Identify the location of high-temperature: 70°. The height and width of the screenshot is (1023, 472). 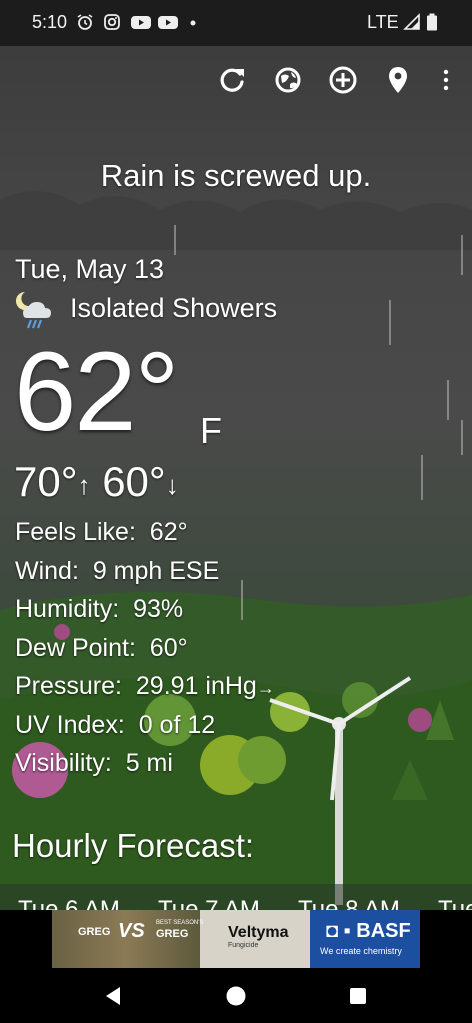
(46, 481).